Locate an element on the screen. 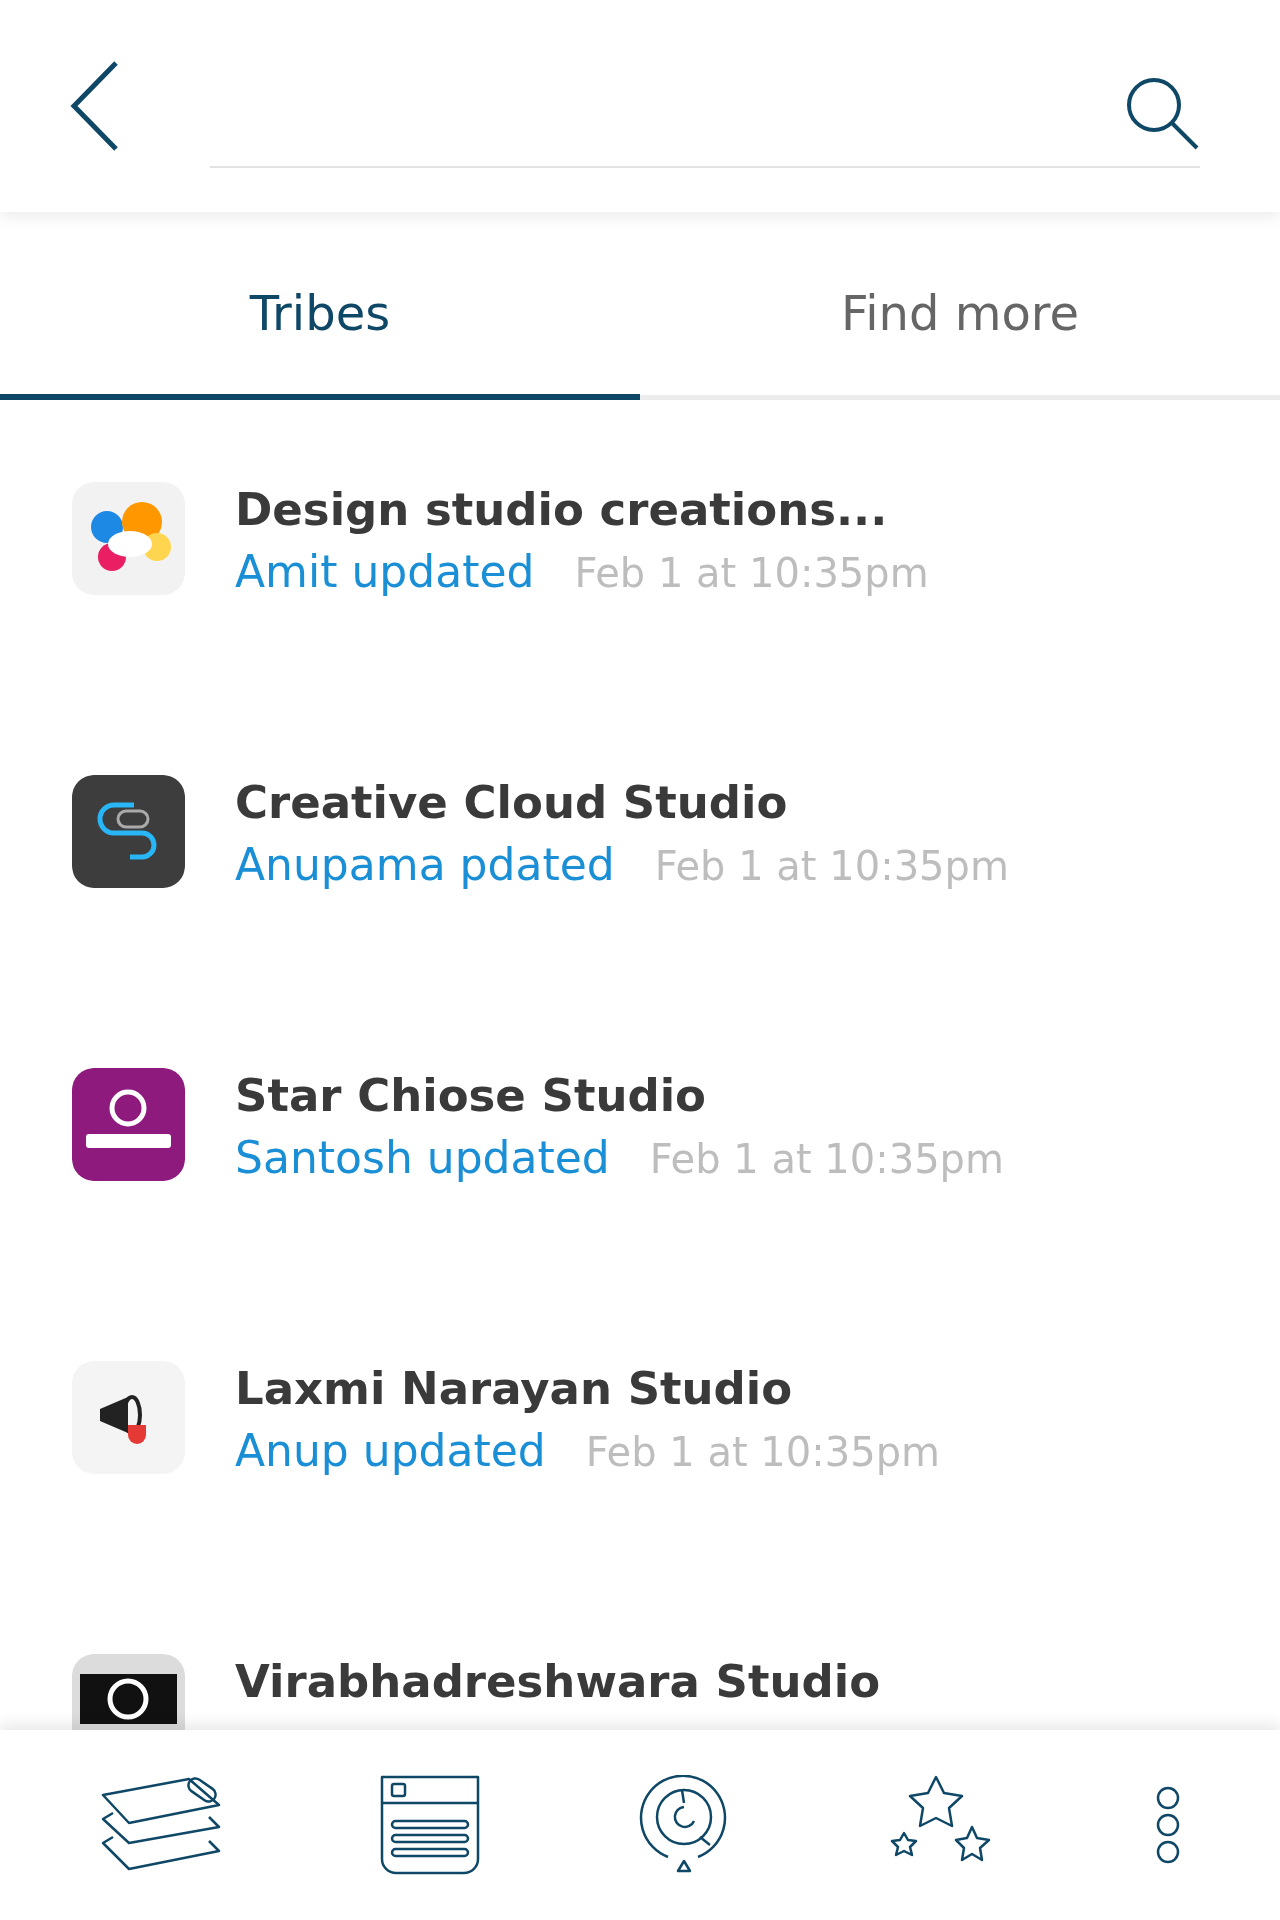 The height and width of the screenshot is (1920, 1280). updater-link: Santosh updated is located at coordinates (422, 1157).